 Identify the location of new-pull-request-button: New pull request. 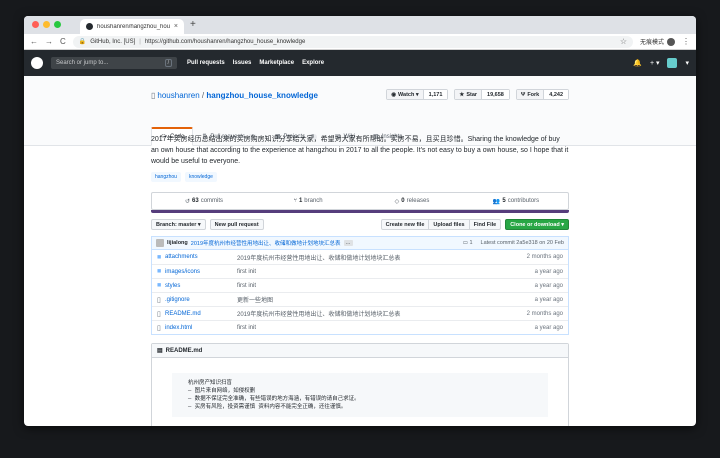
(236, 224).